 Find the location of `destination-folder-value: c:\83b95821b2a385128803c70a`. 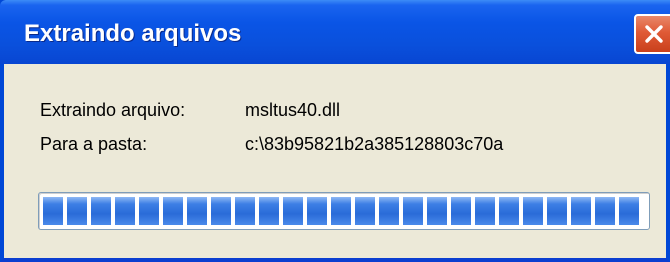

destination-folder-value: c:\83b95821b2a385128803c70a is located at coordinates (374, 144).